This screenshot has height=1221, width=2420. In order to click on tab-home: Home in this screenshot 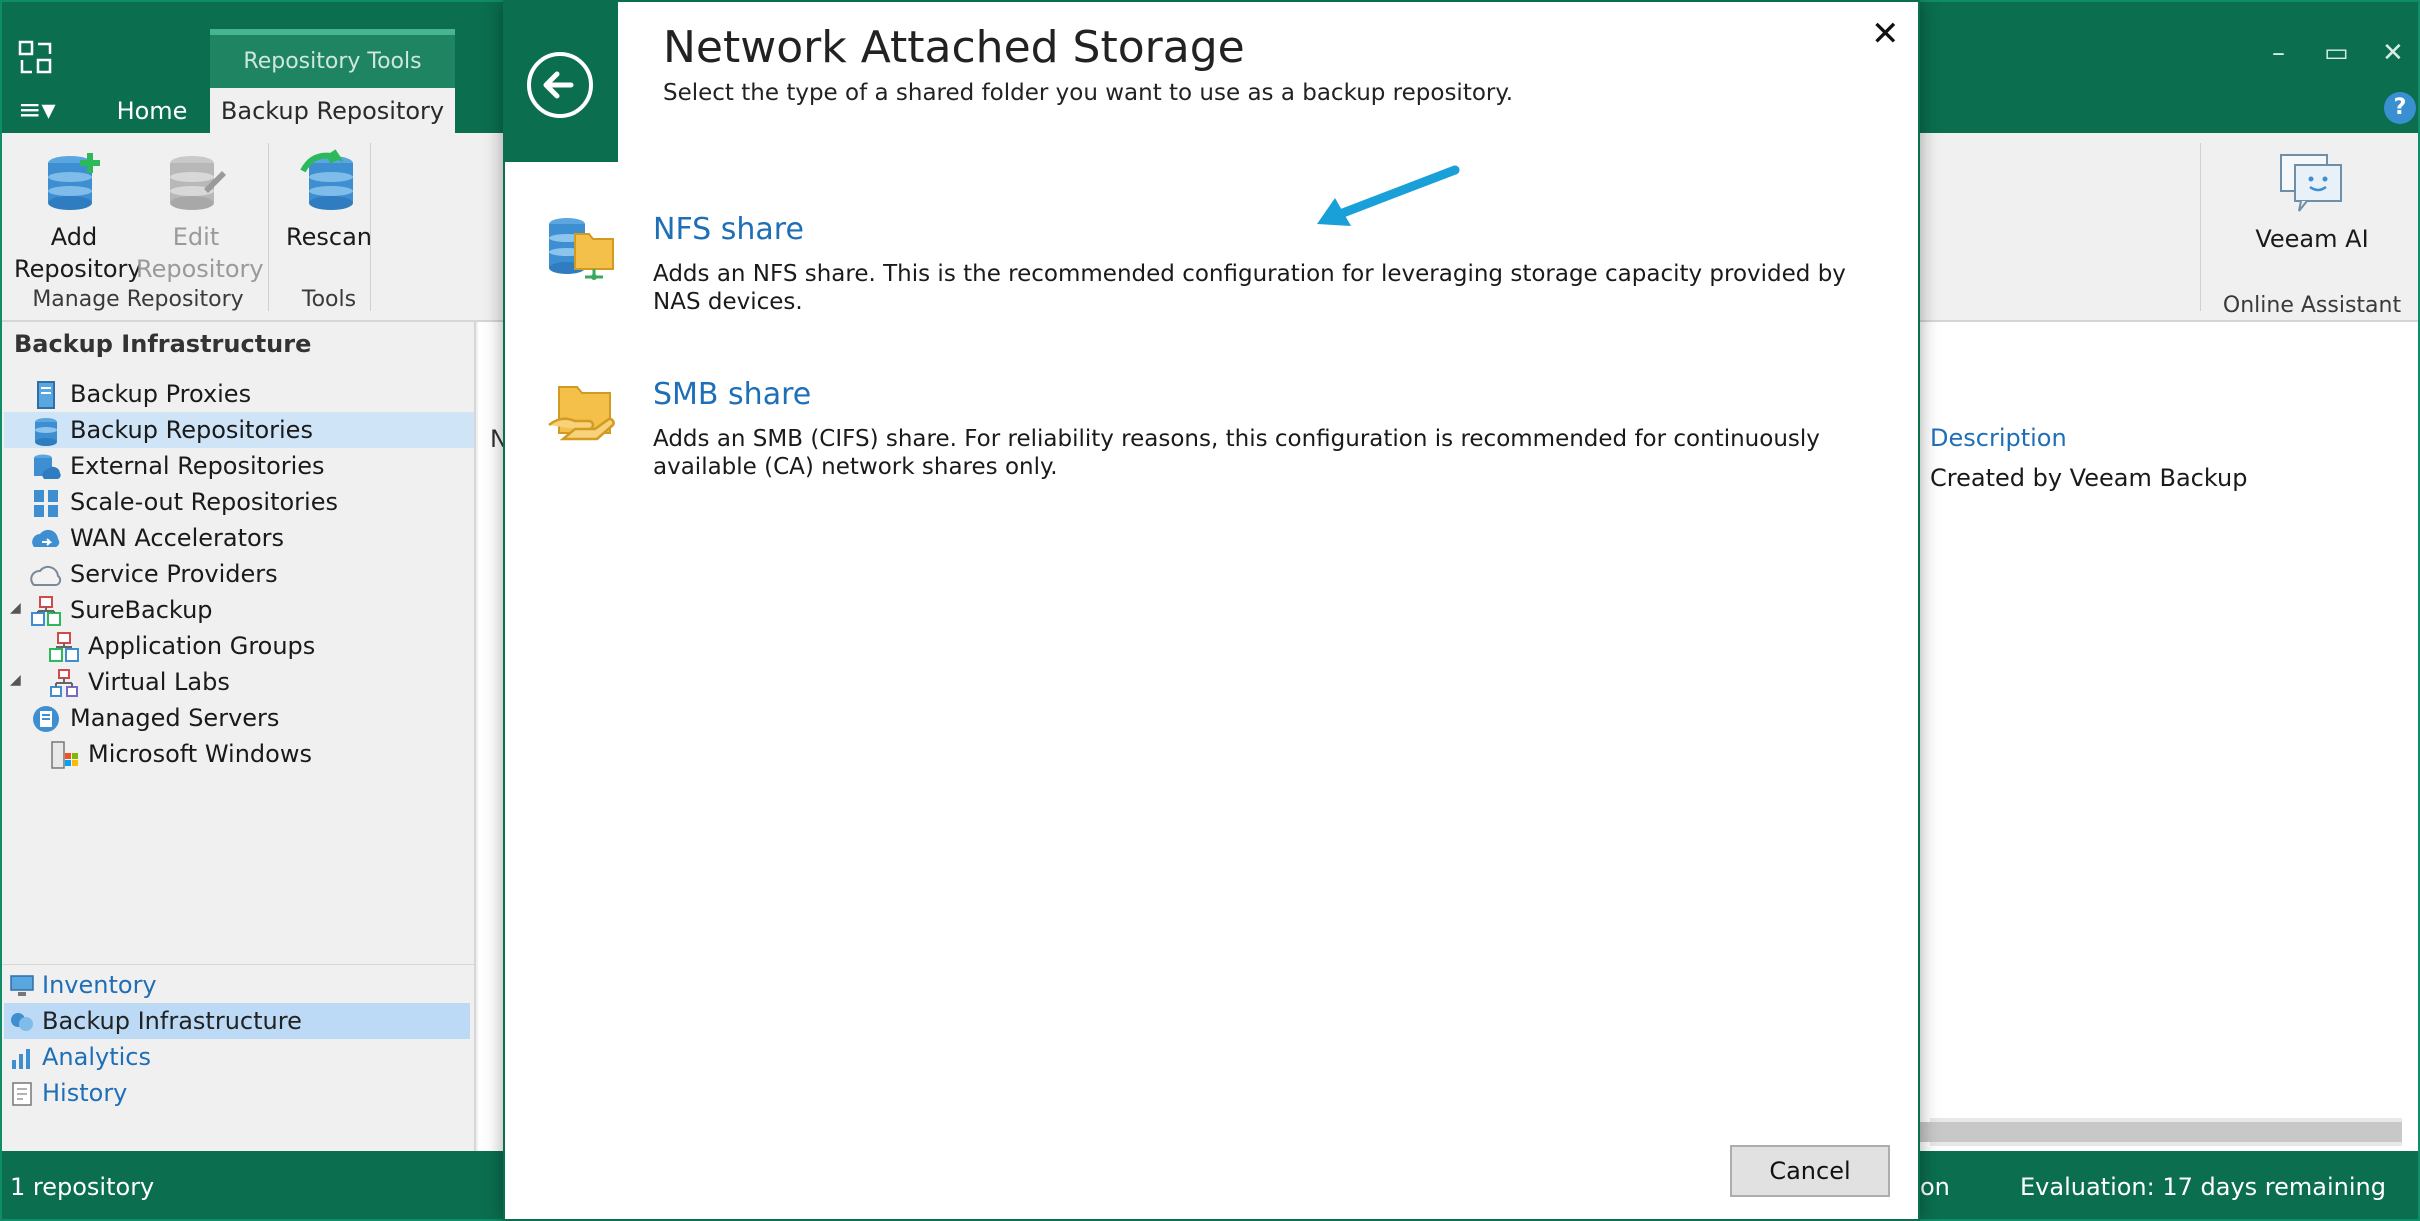, I will do `click(152, 111)`.